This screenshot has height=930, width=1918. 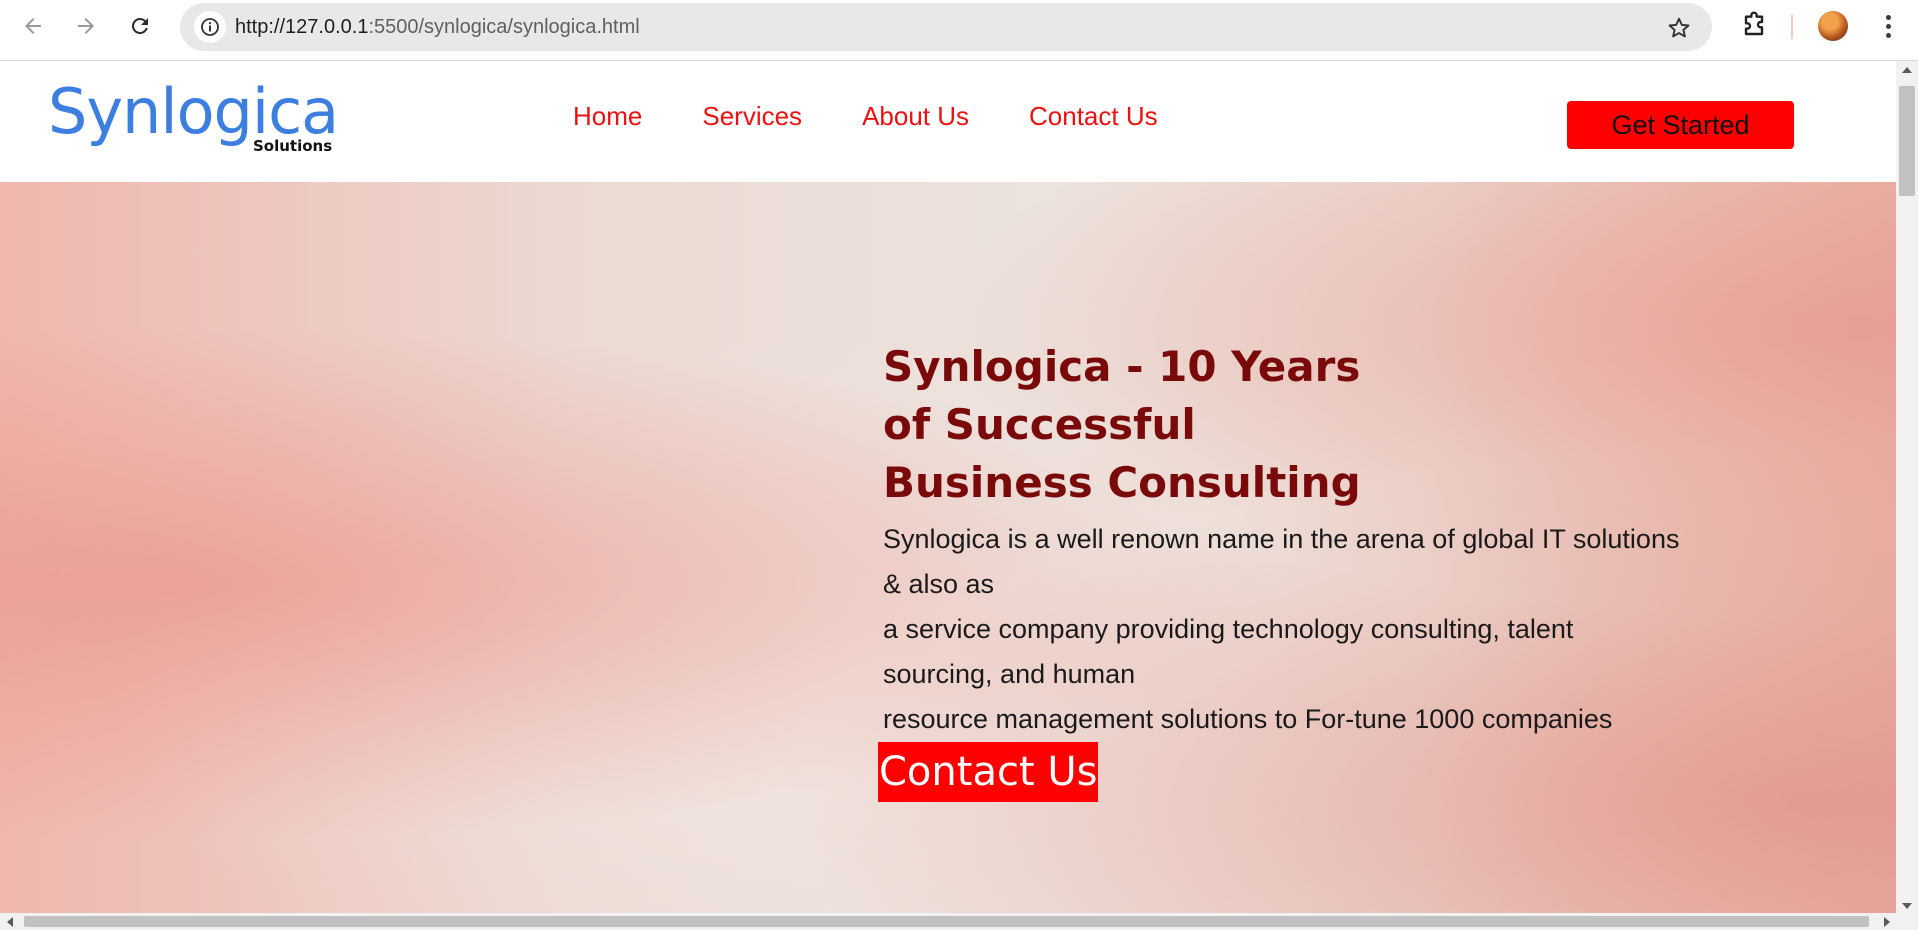 What do you see at coordinates (607, 116) in the screenshot?
I see `nav-link-home: Home` at bounding box center [607, 116].